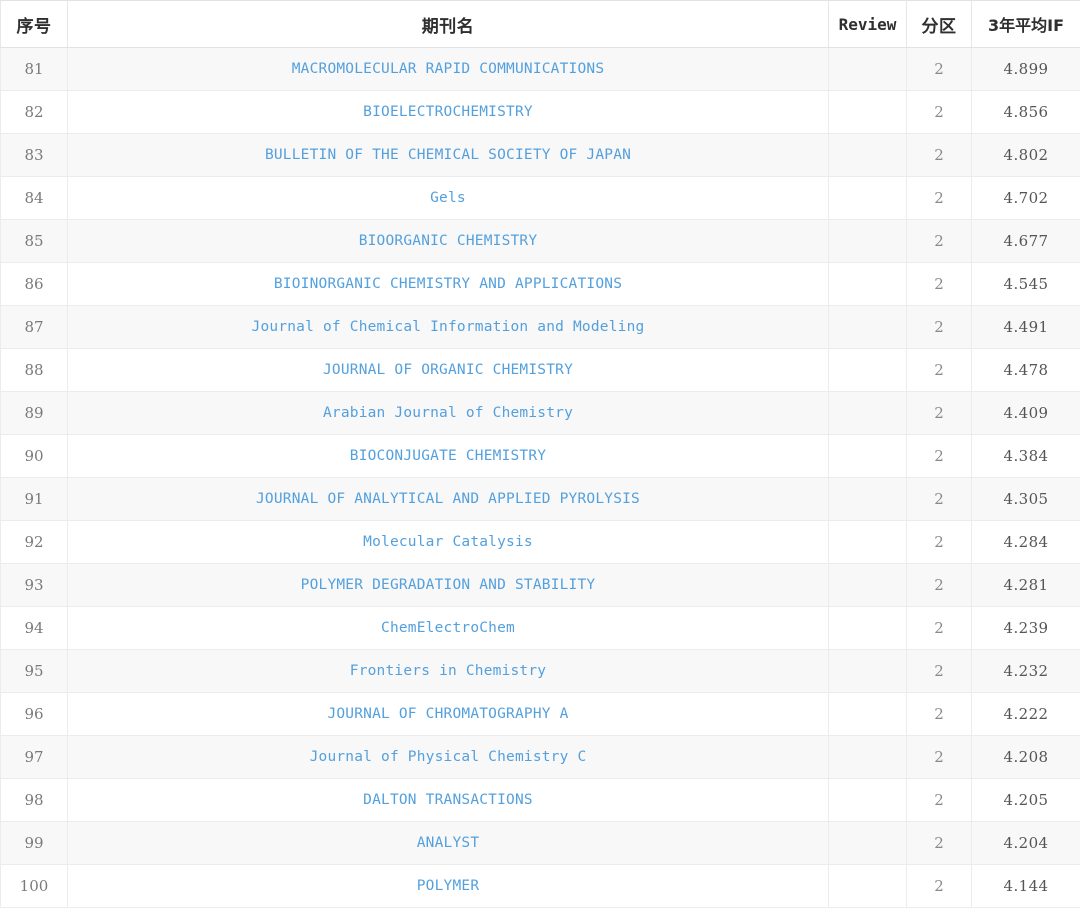 The height and width of the screenshot is (911, 1080). I want to click on cell-if3: 4.384, so click(1025, 456).